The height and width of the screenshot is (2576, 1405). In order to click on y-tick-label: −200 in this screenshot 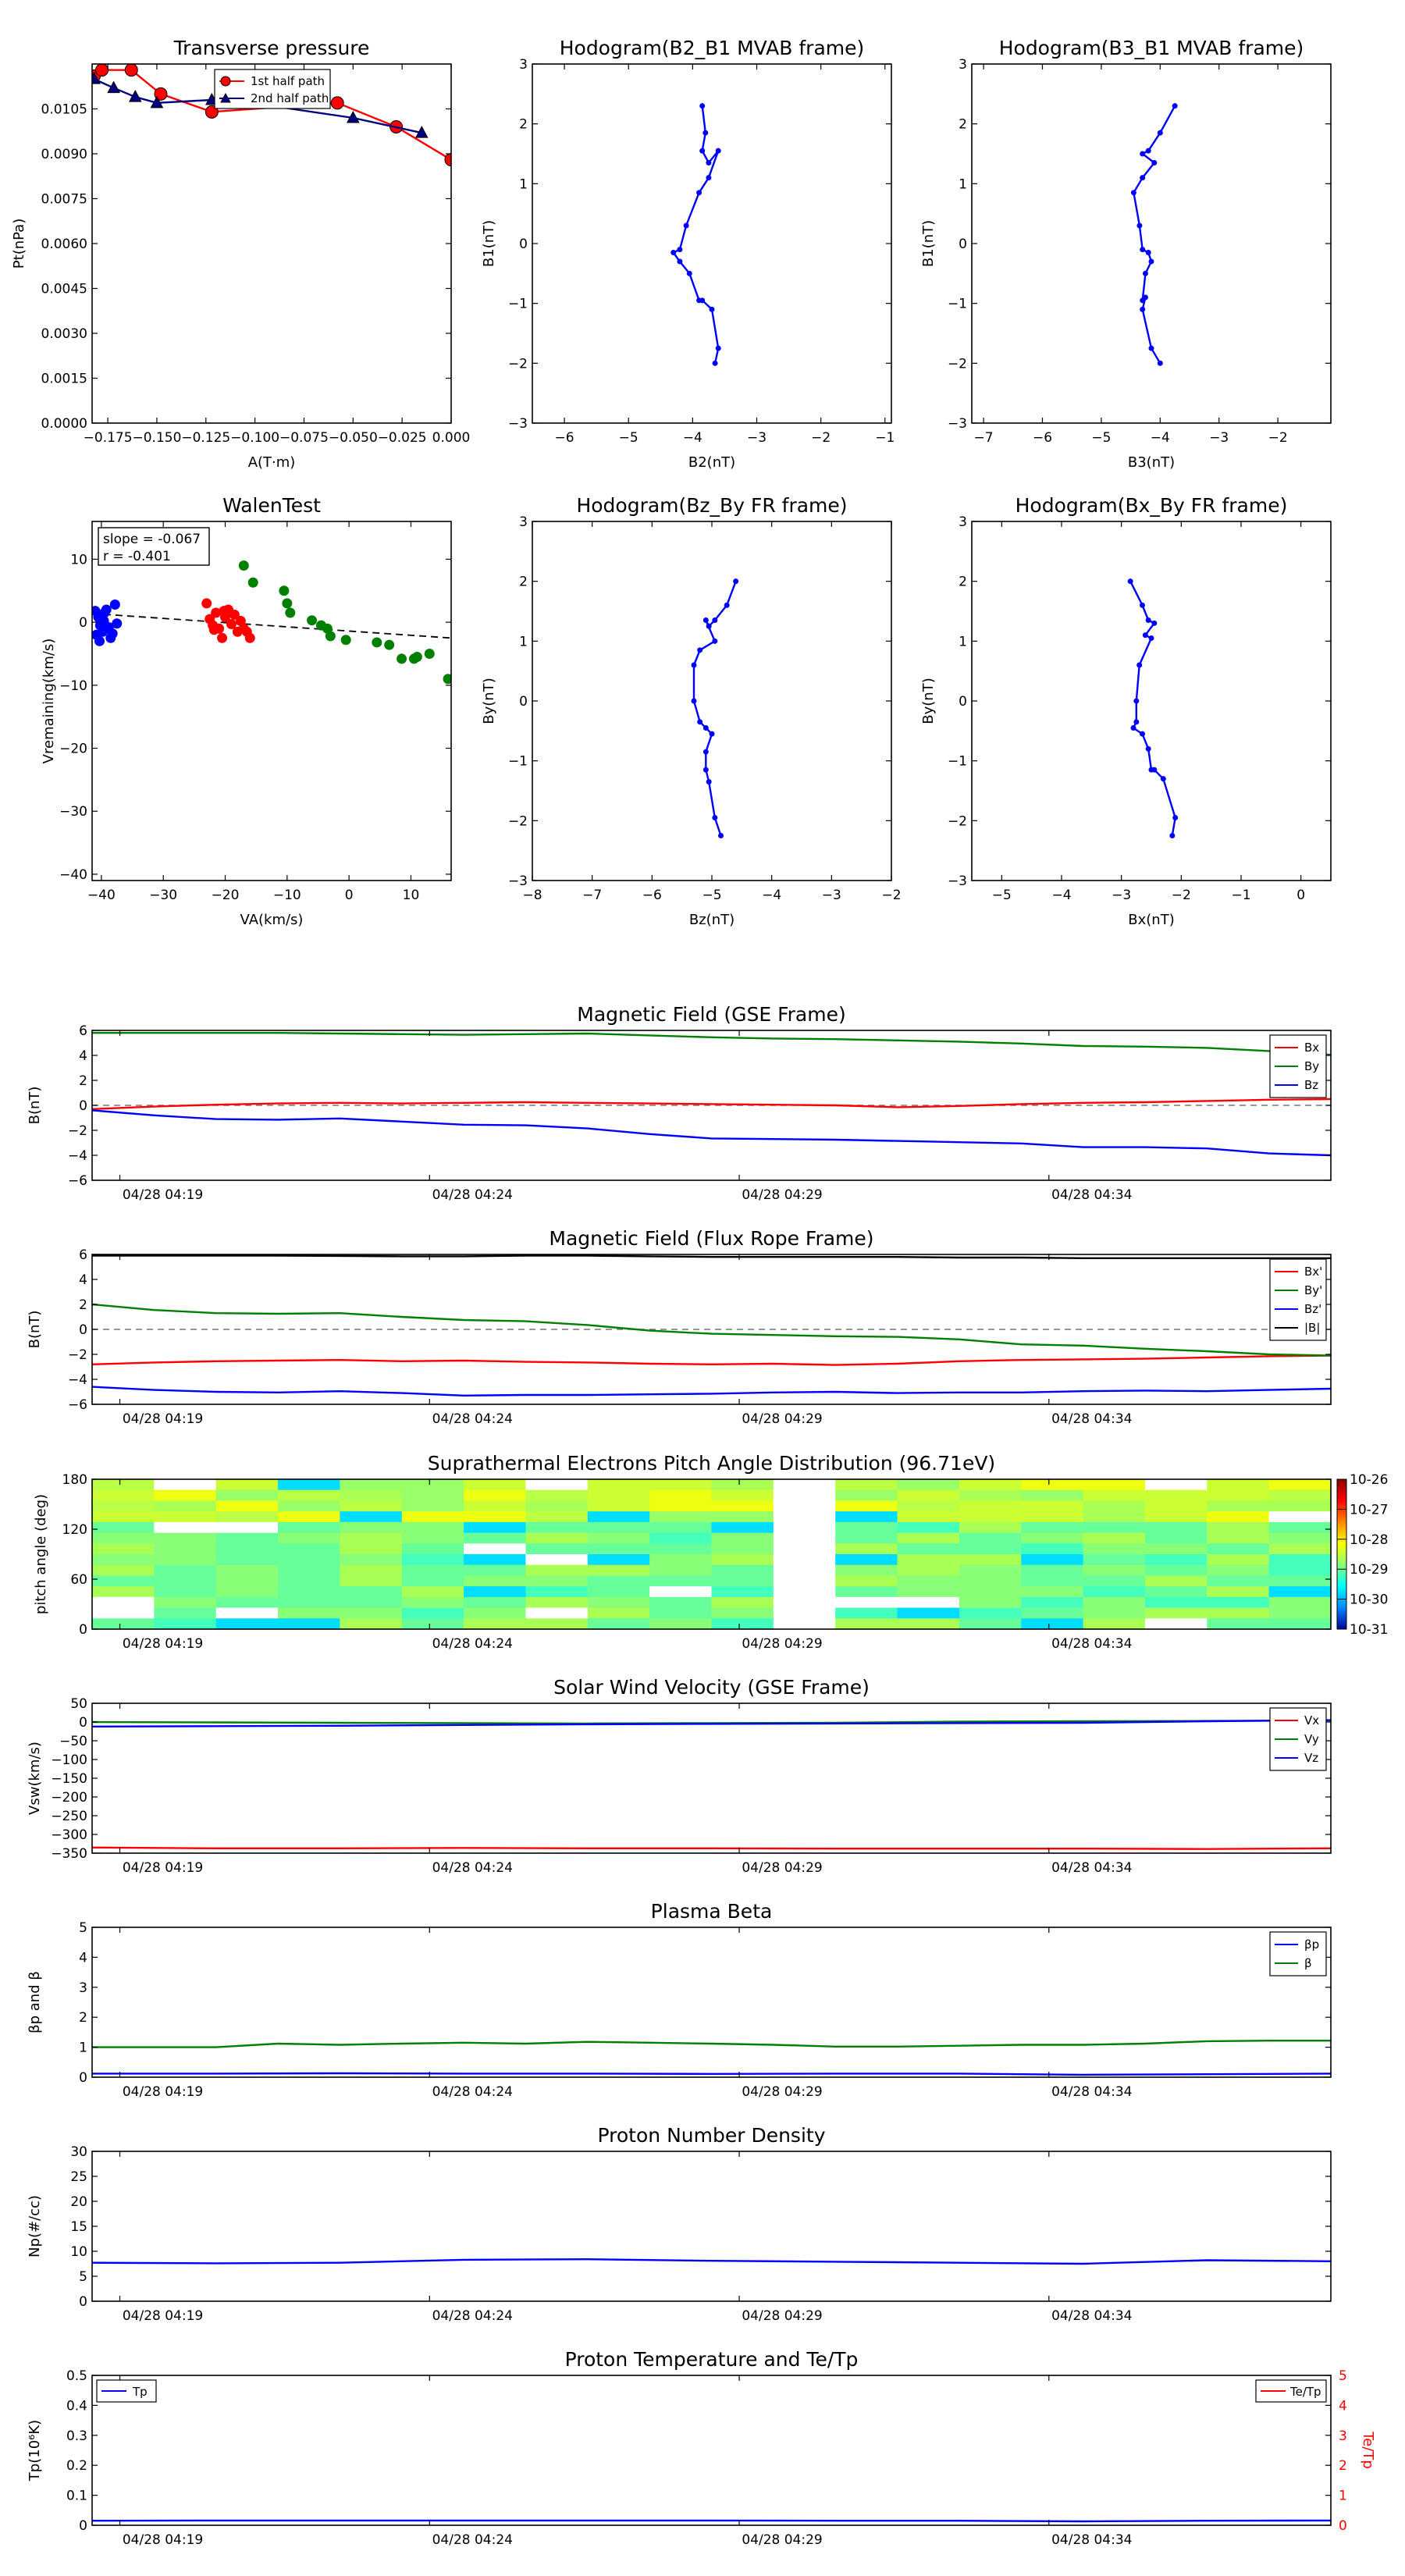, I will do `click(69, 1798)`.